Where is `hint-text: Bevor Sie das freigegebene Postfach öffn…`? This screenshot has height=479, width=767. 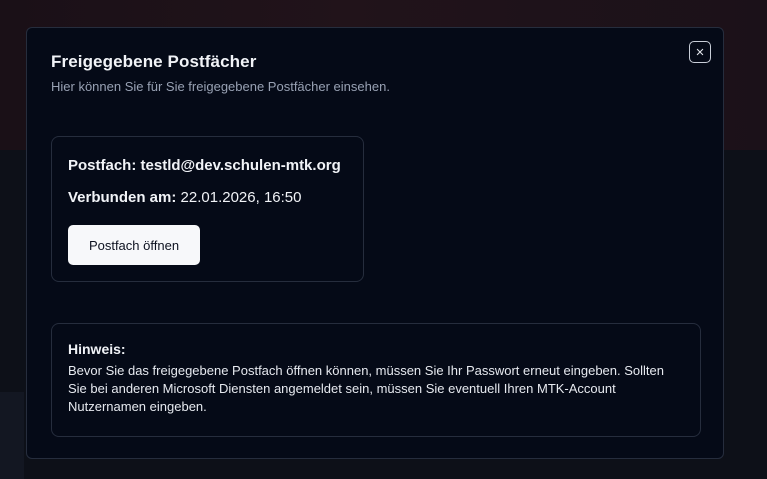
hint-text: Bevor Sie das freigegebene Postfach öffn… is located at coordinates (366, 388).